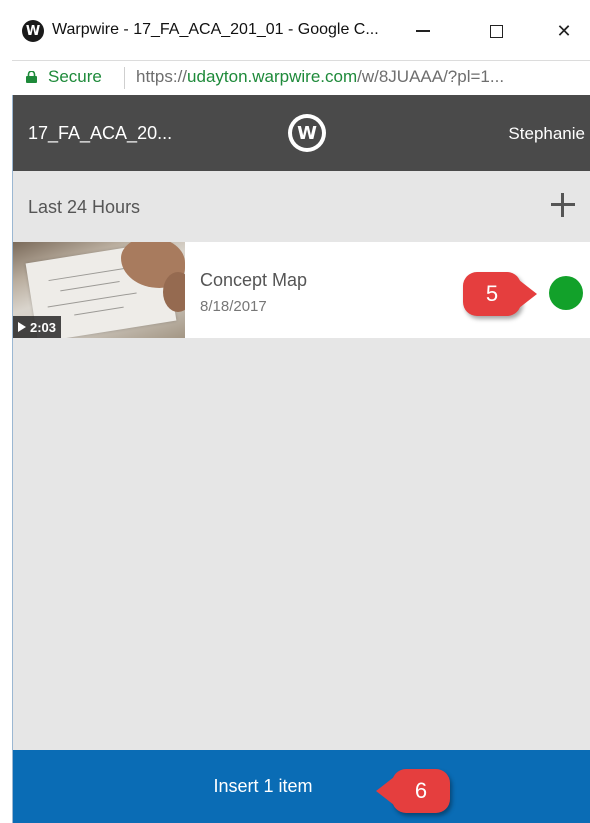  Describe the element at coordinates (43, 327) in the screenshot. I see `duration-text: 2:03` at that location.